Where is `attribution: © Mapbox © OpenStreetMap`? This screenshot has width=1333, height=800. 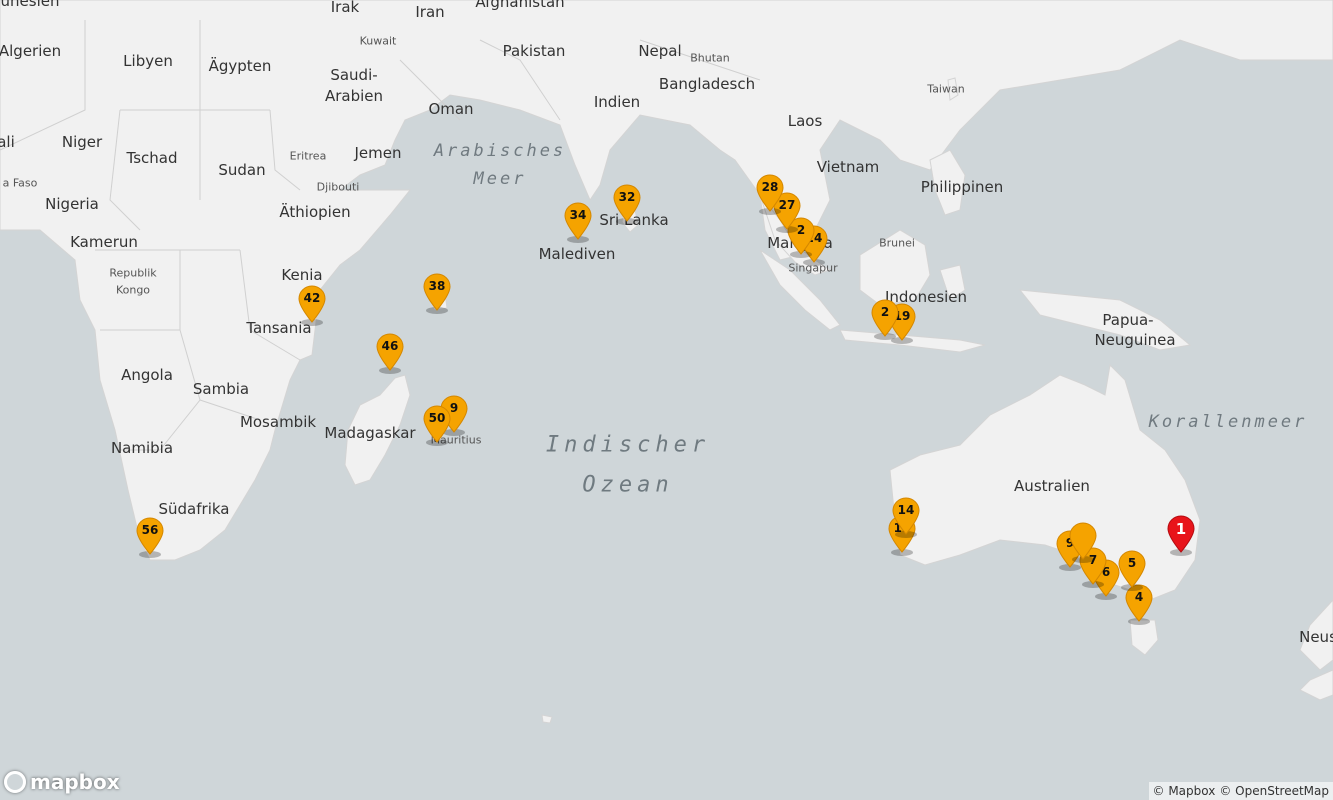
attribution: © Mapbox © OpenStreetMap is located at coordinates (1240, 791).